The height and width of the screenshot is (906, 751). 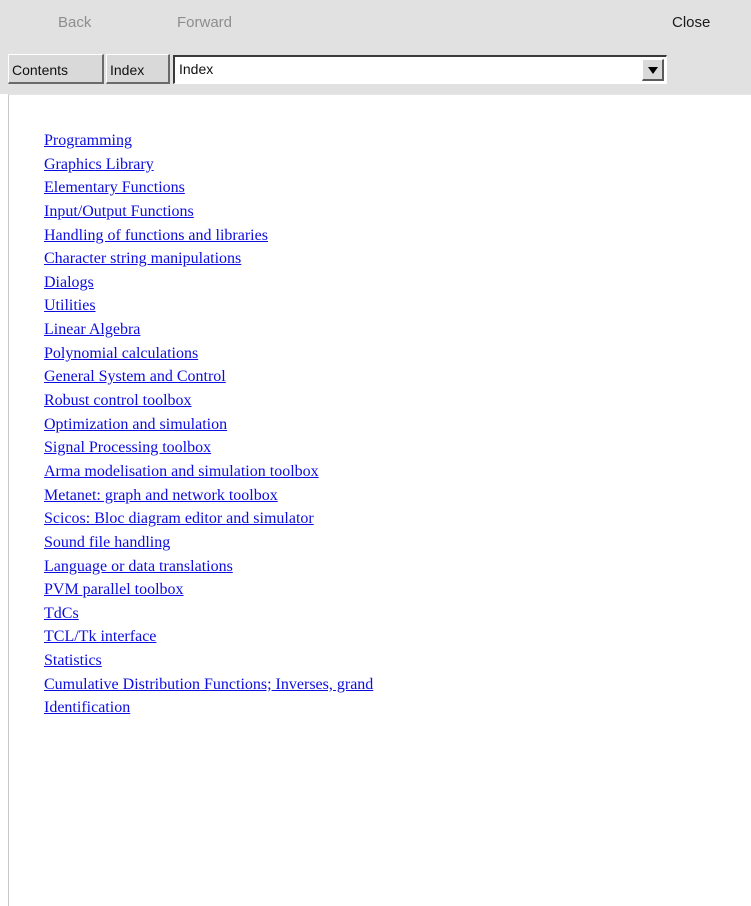 I want to click on topic-link: General System and Control, so click(x=135, y=376).